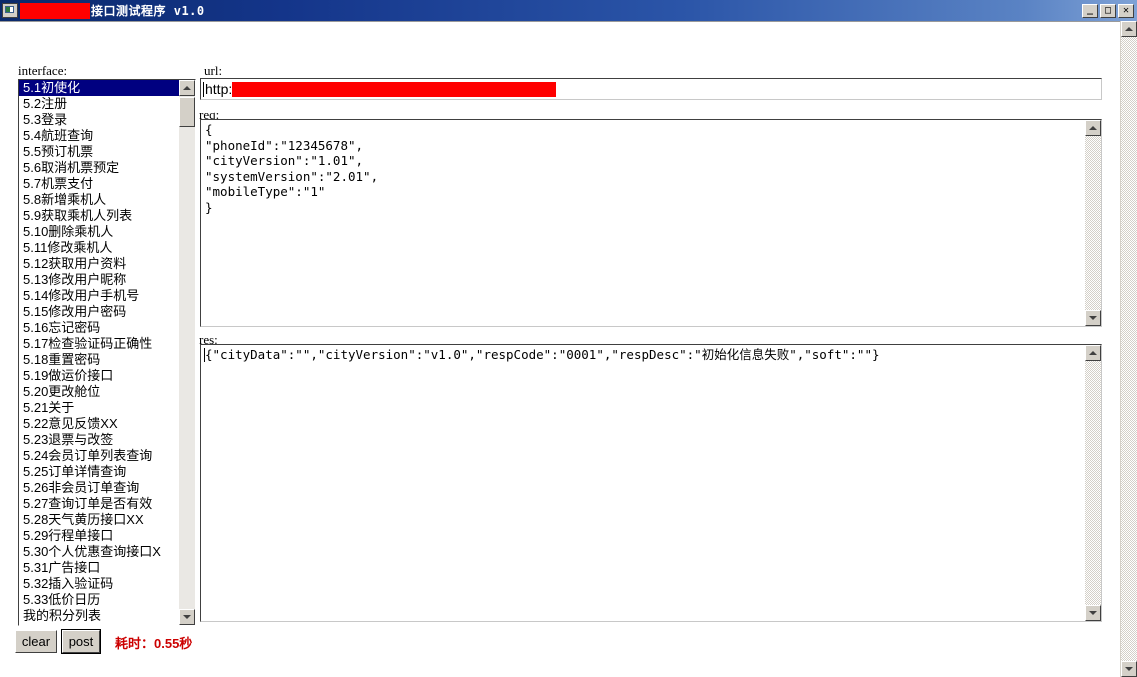 The image size is (1137, 677). I want to click on list-item: 5.5预订机票, so click(99, 152).